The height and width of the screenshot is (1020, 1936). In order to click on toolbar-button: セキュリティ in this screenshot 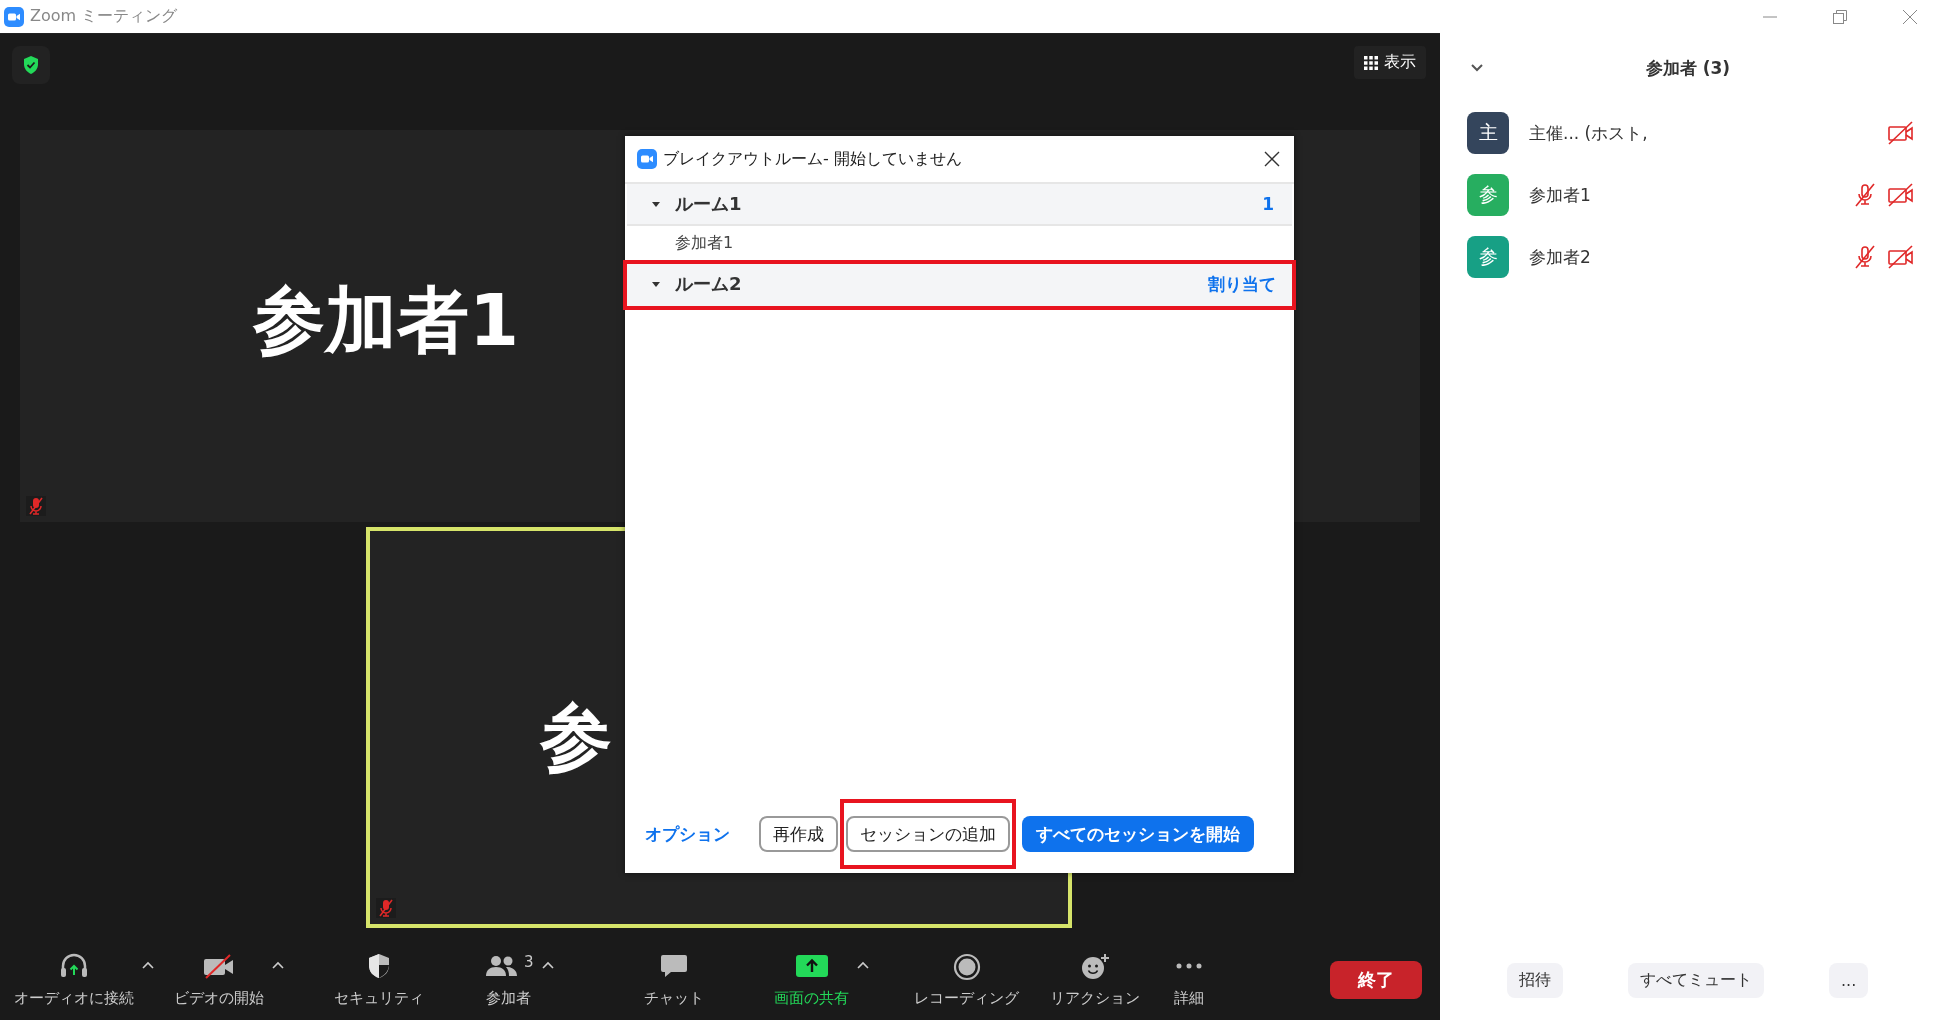, I will do `click(379, 980)`.